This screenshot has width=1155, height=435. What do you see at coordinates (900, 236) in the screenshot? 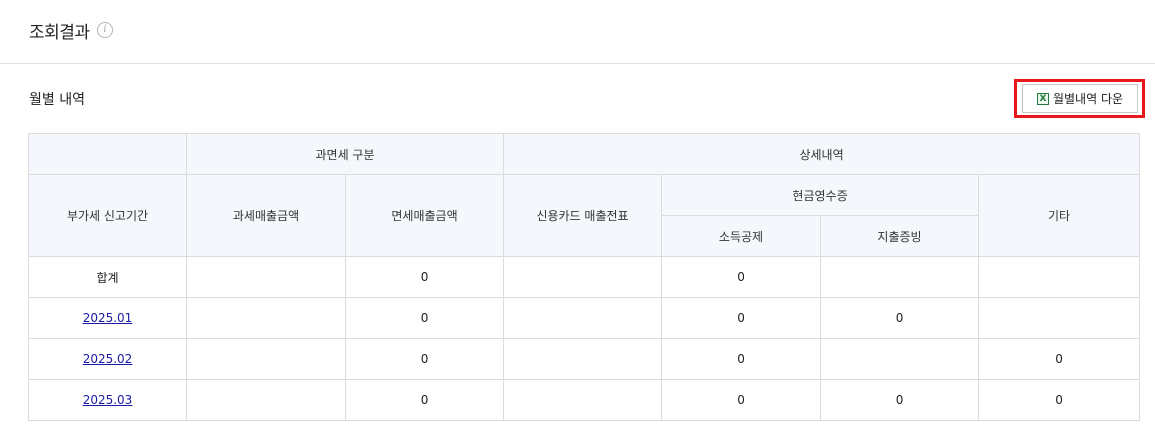
I see `header-expense-proof: 지출증빙` at bounding box center [900, 236].